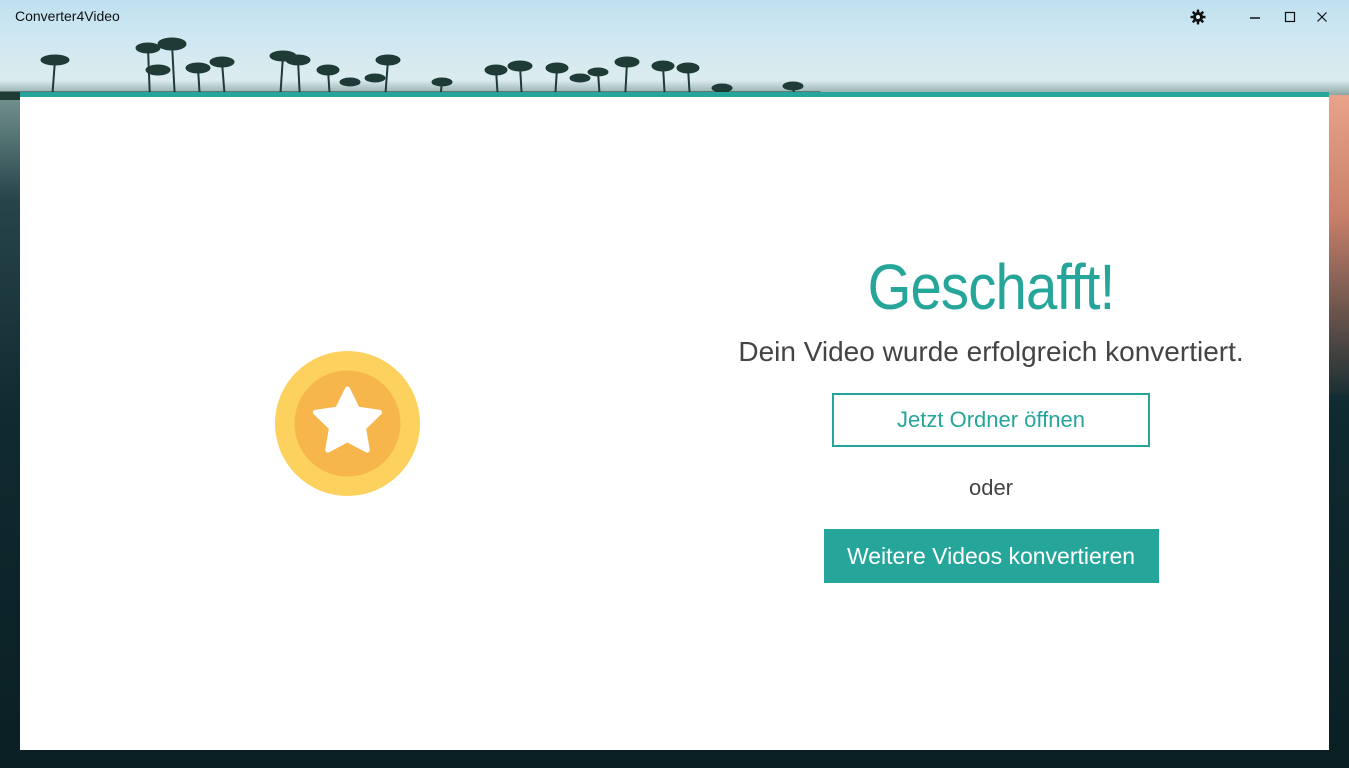  I want to click on maximize-icon, so click(1290, 17).